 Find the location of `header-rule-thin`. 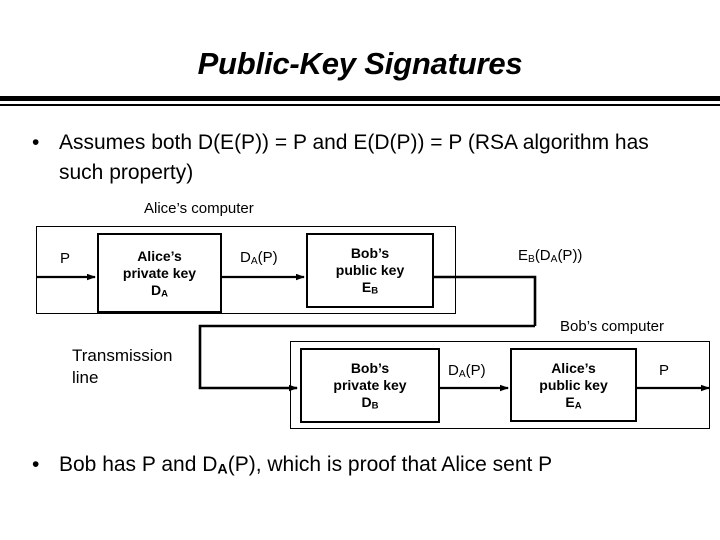

header-rule-thin is located at coordinates (360, 105).